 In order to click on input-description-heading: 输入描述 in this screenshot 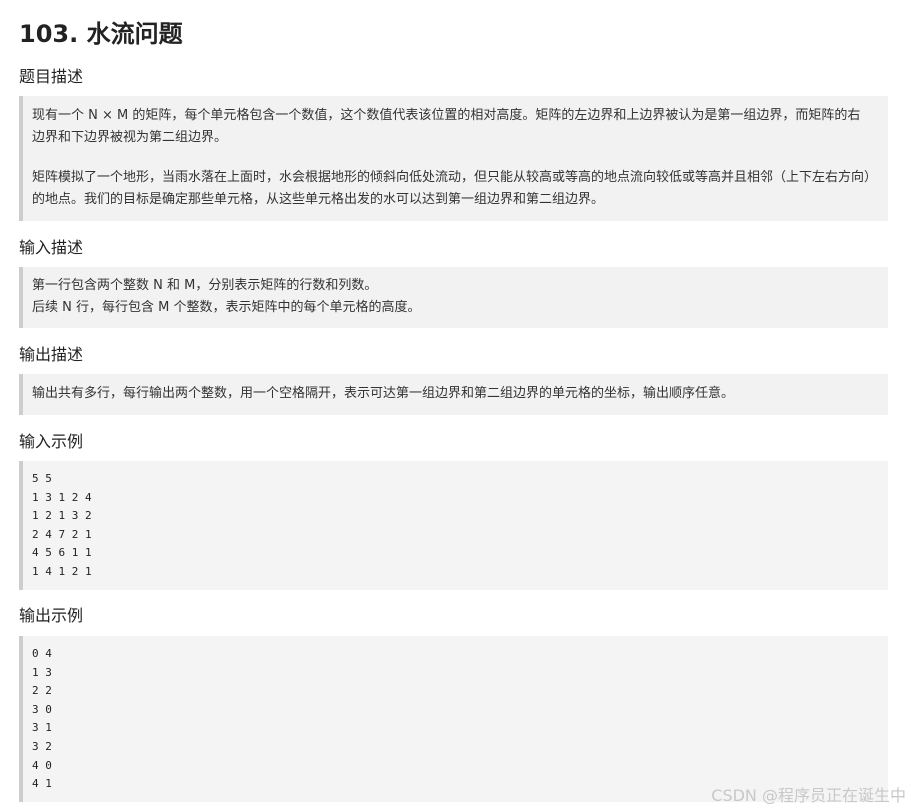, I will do `click(51, 247)`.